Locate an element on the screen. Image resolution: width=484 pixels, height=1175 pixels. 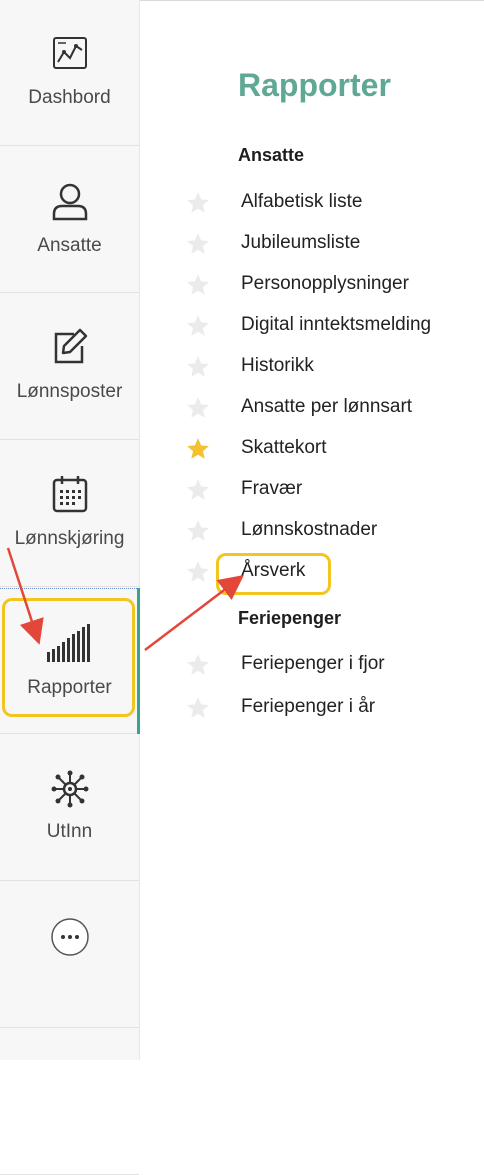
more-icon is located at coordinates (69, 939).